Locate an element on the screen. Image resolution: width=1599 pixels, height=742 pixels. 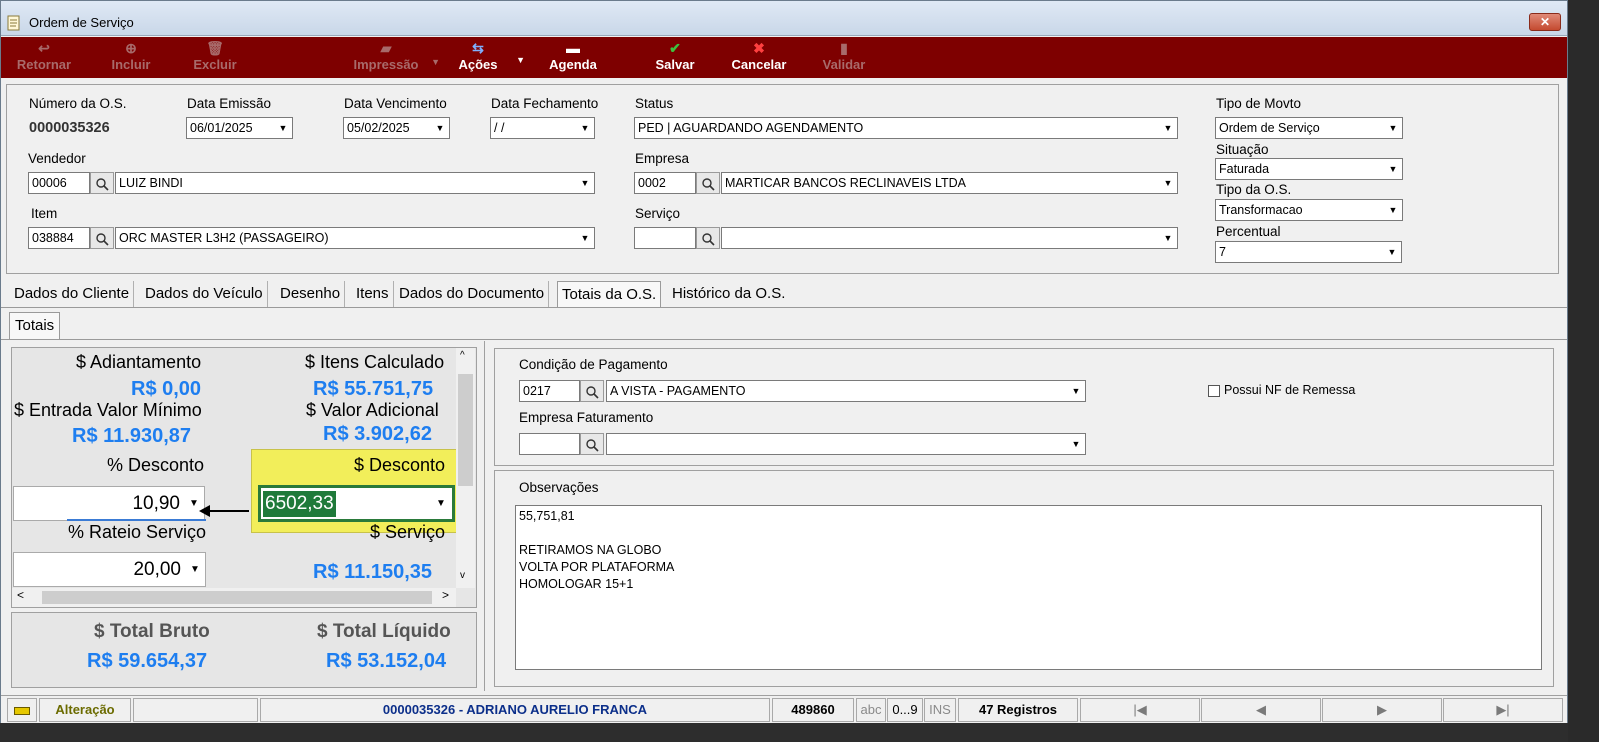
tipo-os-select: Transformacao ▼ is located at coordinates (1309, 210).